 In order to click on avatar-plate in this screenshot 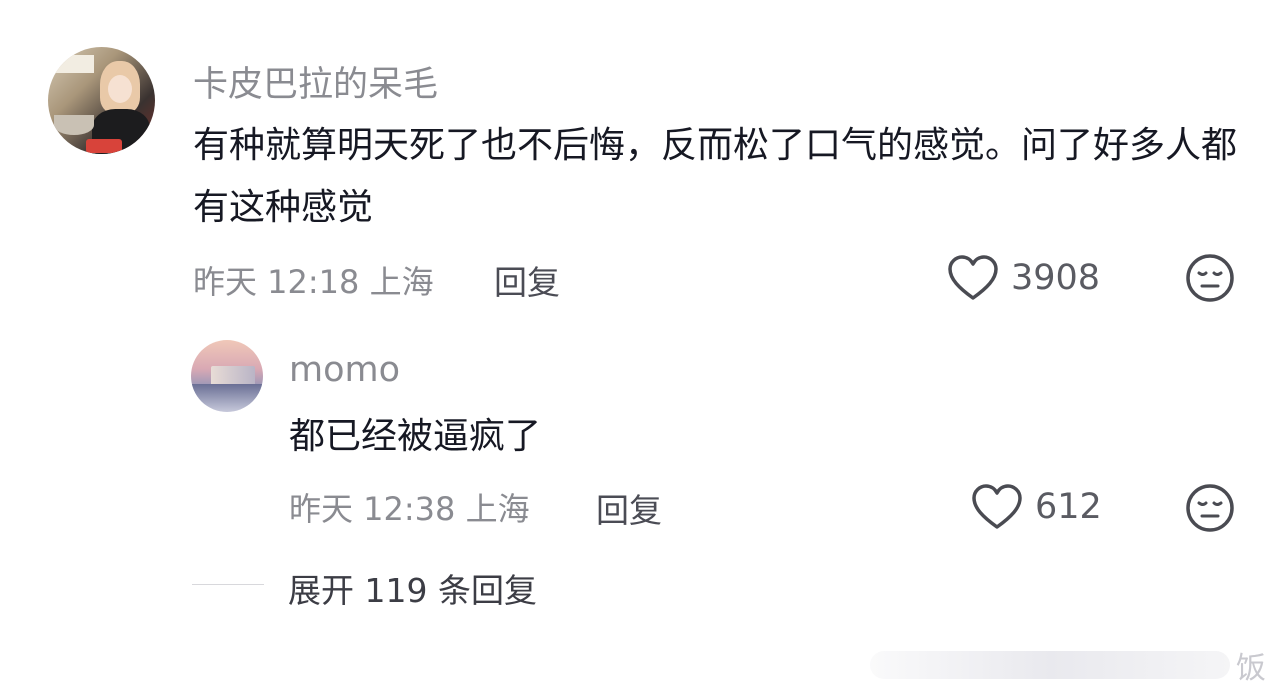, I will do `click(104, 146)`.